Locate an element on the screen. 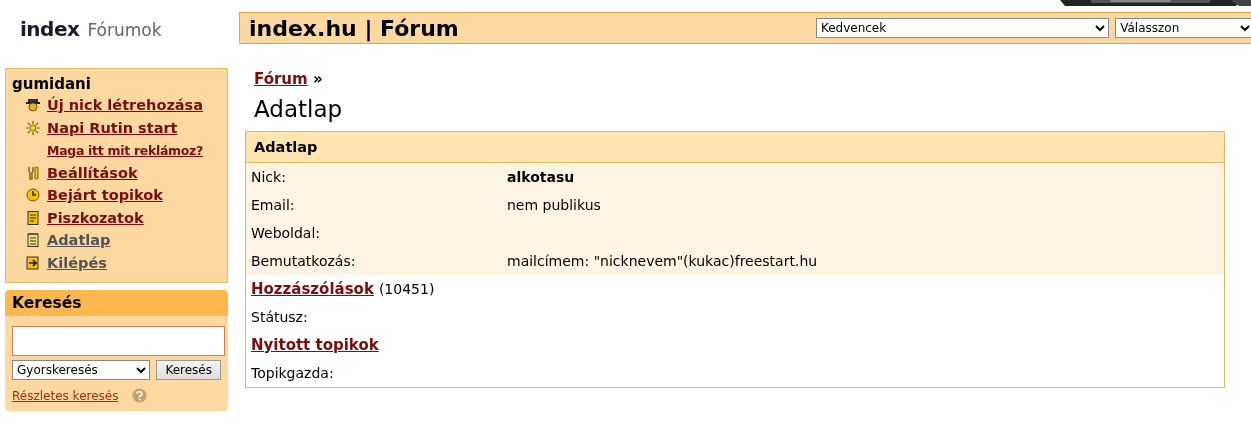  menu-link: Napi Rutin start is located at coordinates (112, 127).